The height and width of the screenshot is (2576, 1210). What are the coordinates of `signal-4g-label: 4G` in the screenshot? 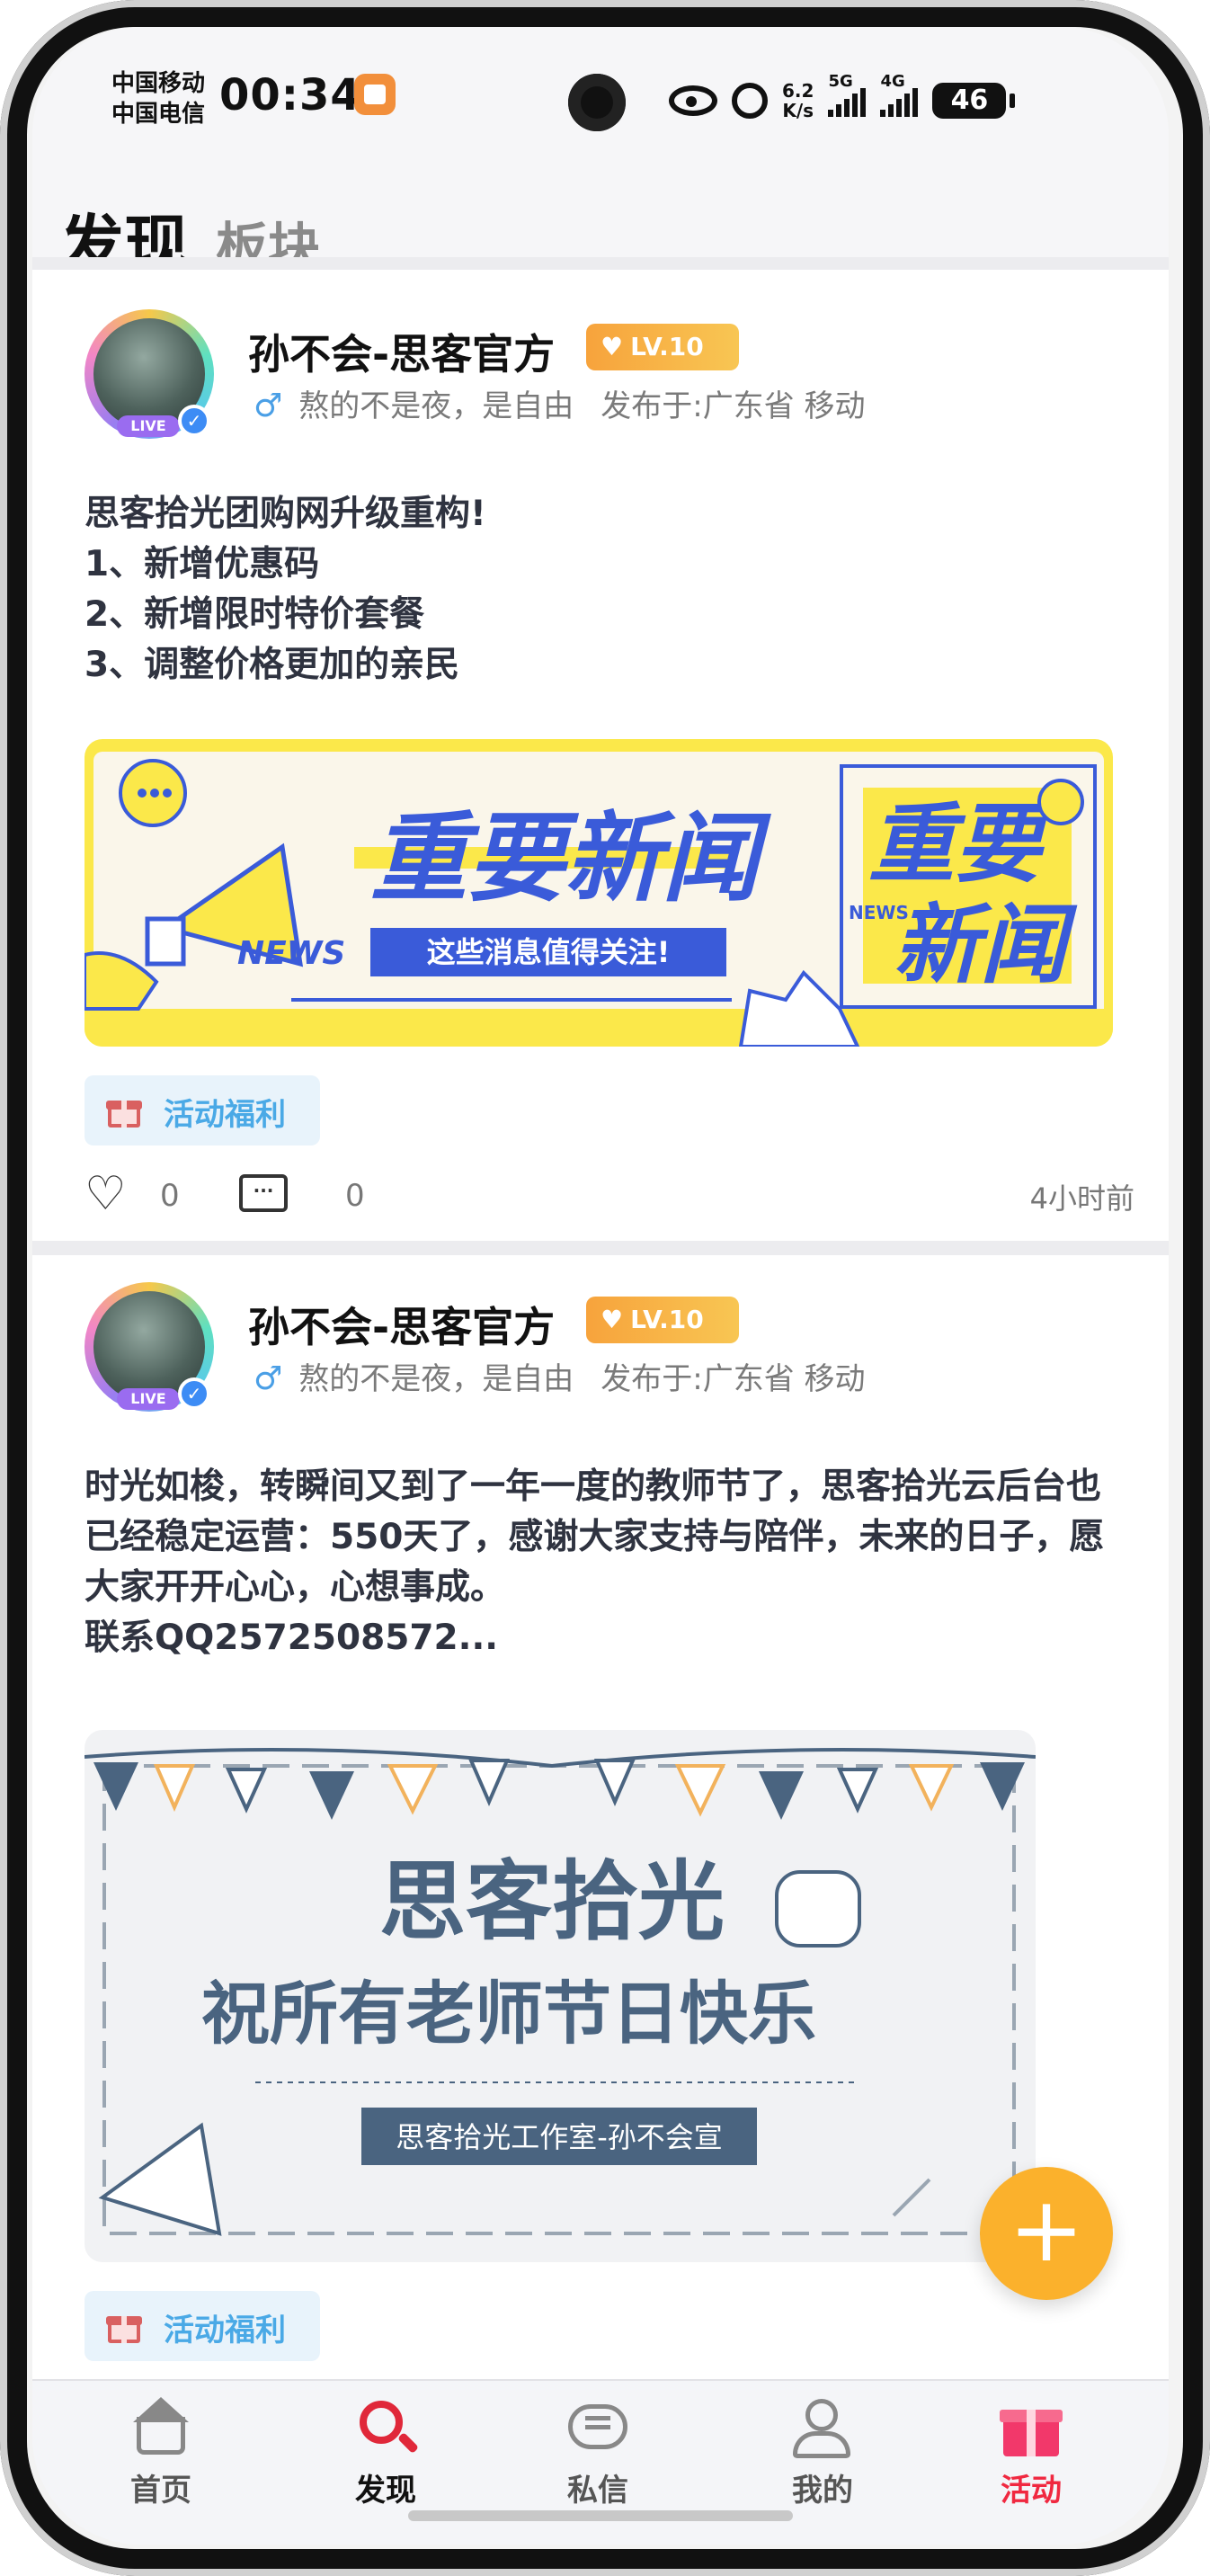 It's located at (892, 82).